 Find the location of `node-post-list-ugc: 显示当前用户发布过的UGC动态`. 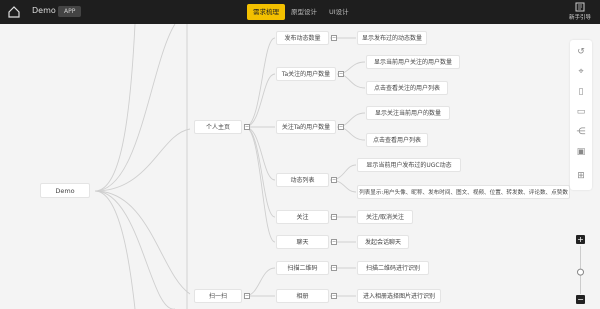

node-post-list-ugc: 显示当前用户发布过的UGC动态 is located at coordinates (409, 165).